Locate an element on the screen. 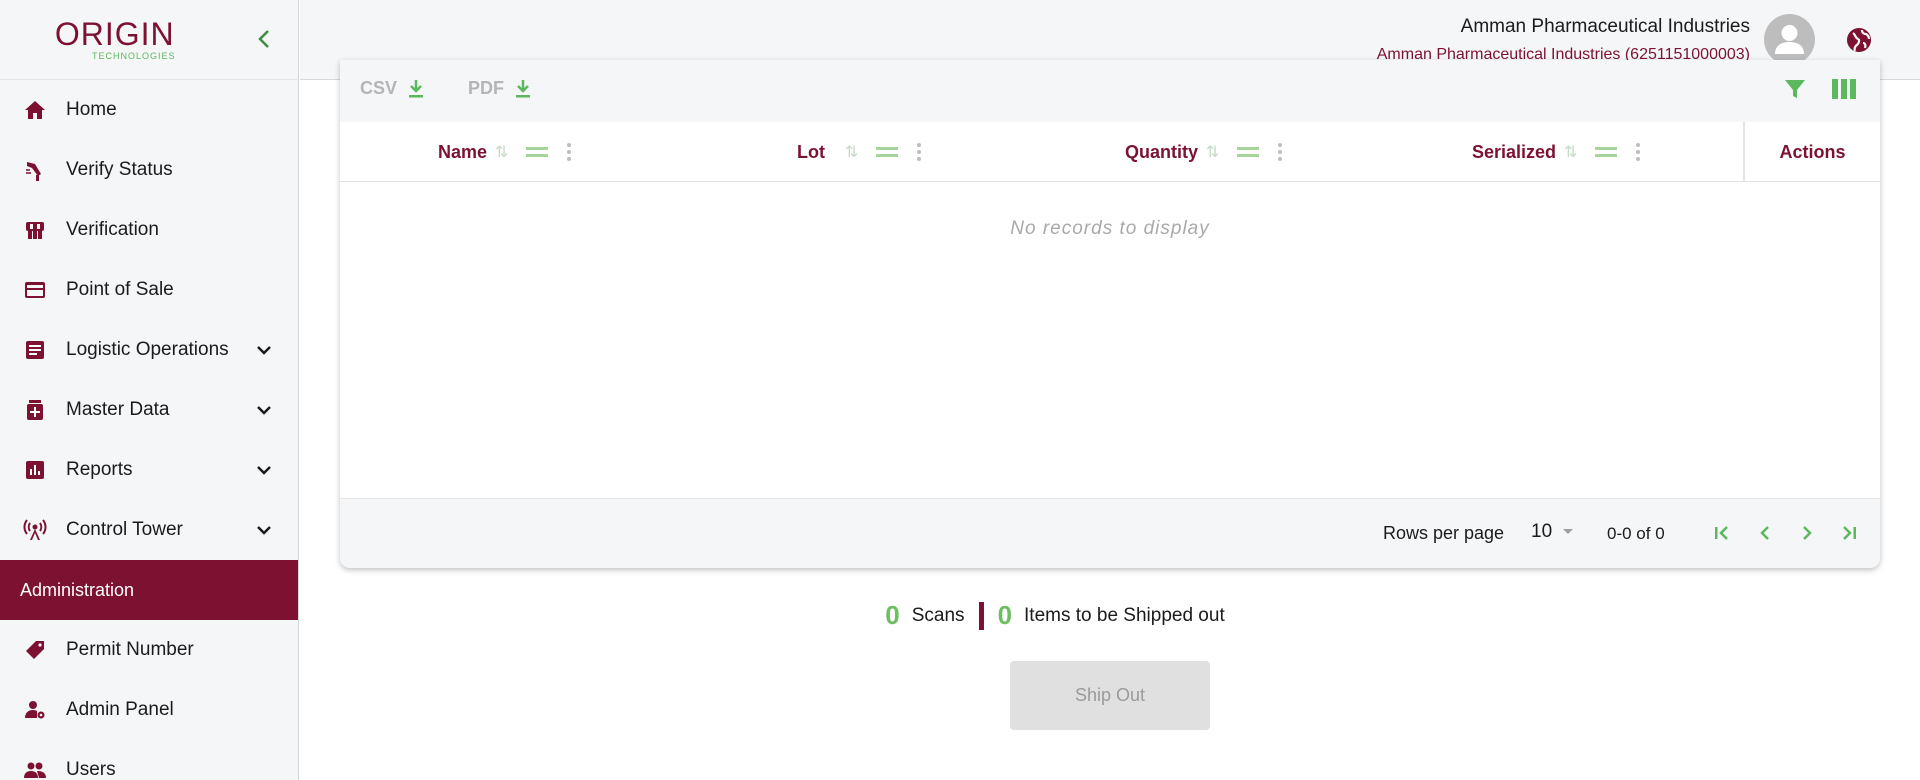 The width and height of the screenshot is (1920, 780). columns-button is located at coordinates (1844, 89).